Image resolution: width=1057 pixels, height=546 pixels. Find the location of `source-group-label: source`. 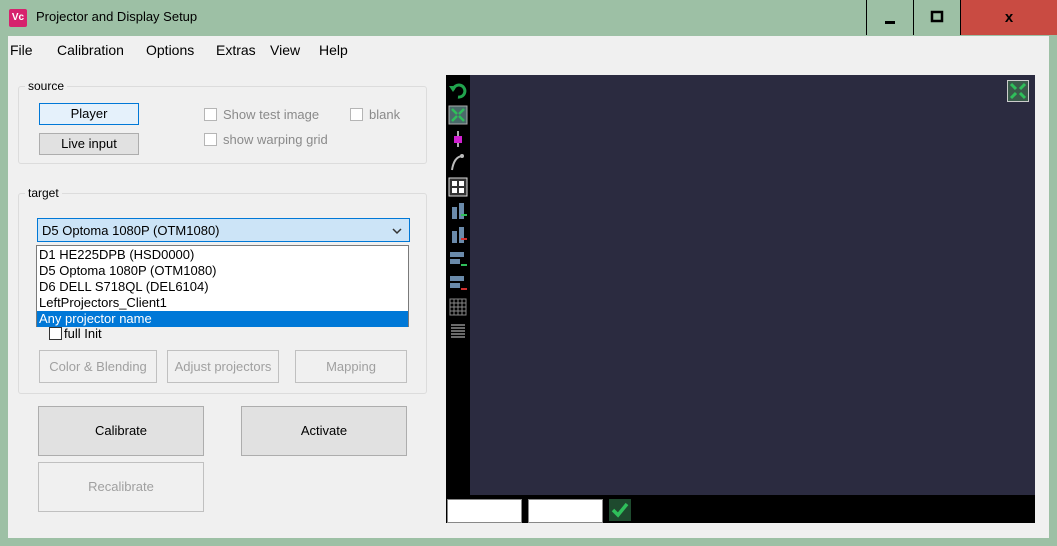

source-group-label: source is located at coordinates (46, 86).